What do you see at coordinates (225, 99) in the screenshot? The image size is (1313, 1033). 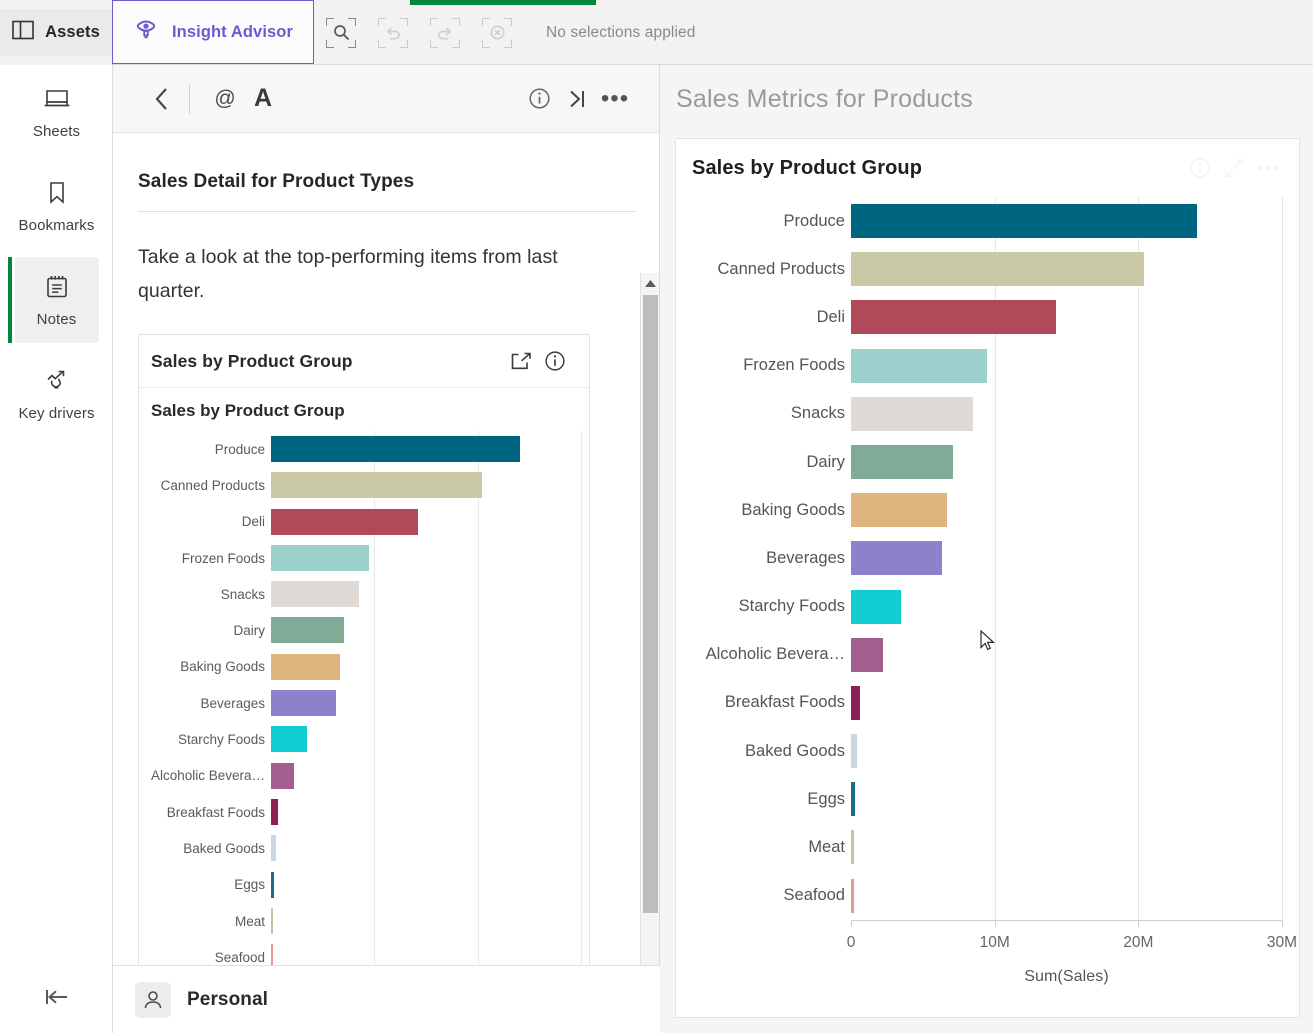 I see `mention-button: @` at bounding box center [225, 99].